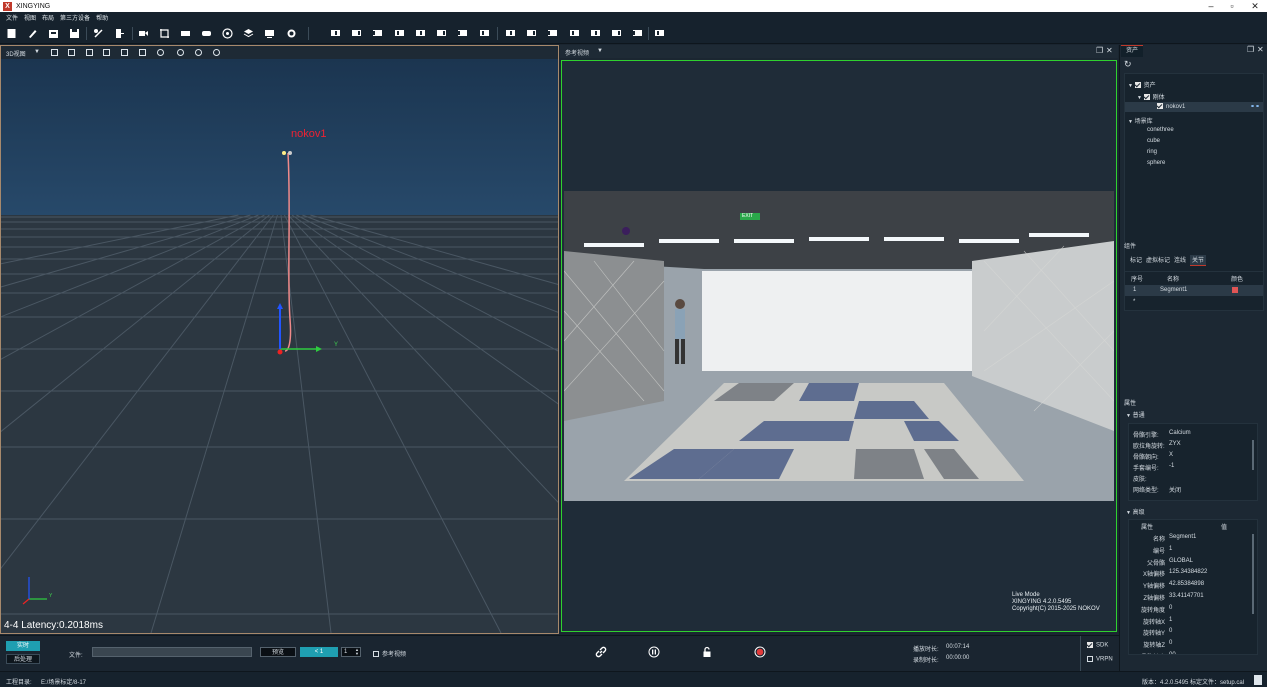 Image resolution: width=1267 pixels, height=687 pixels. Describe the element at coordinates (357, 652) in the screenshot. I see `stepper-arrows-icon: ▲ ▼` at that location.